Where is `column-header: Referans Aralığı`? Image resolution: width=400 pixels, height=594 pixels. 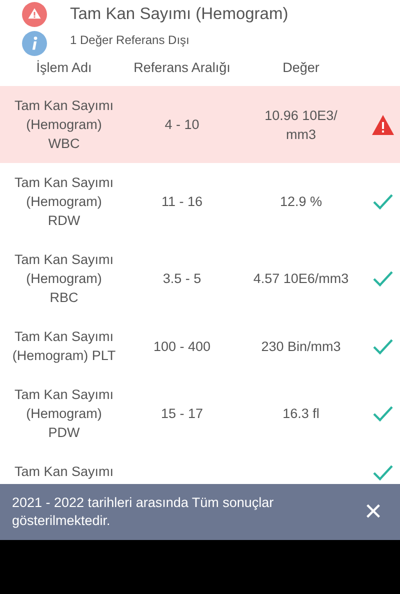
column-header: Referans Aralığı is located at coordinates (182, 67).